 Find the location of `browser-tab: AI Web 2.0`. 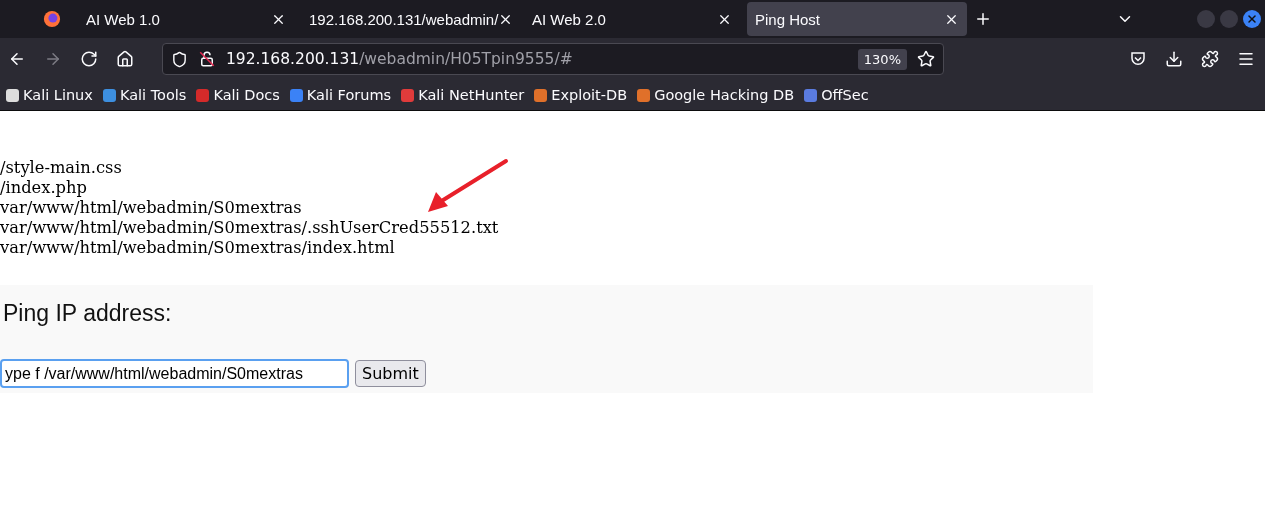

browser-tab: AI Web 2.0 is located at coordinates (632, 19).